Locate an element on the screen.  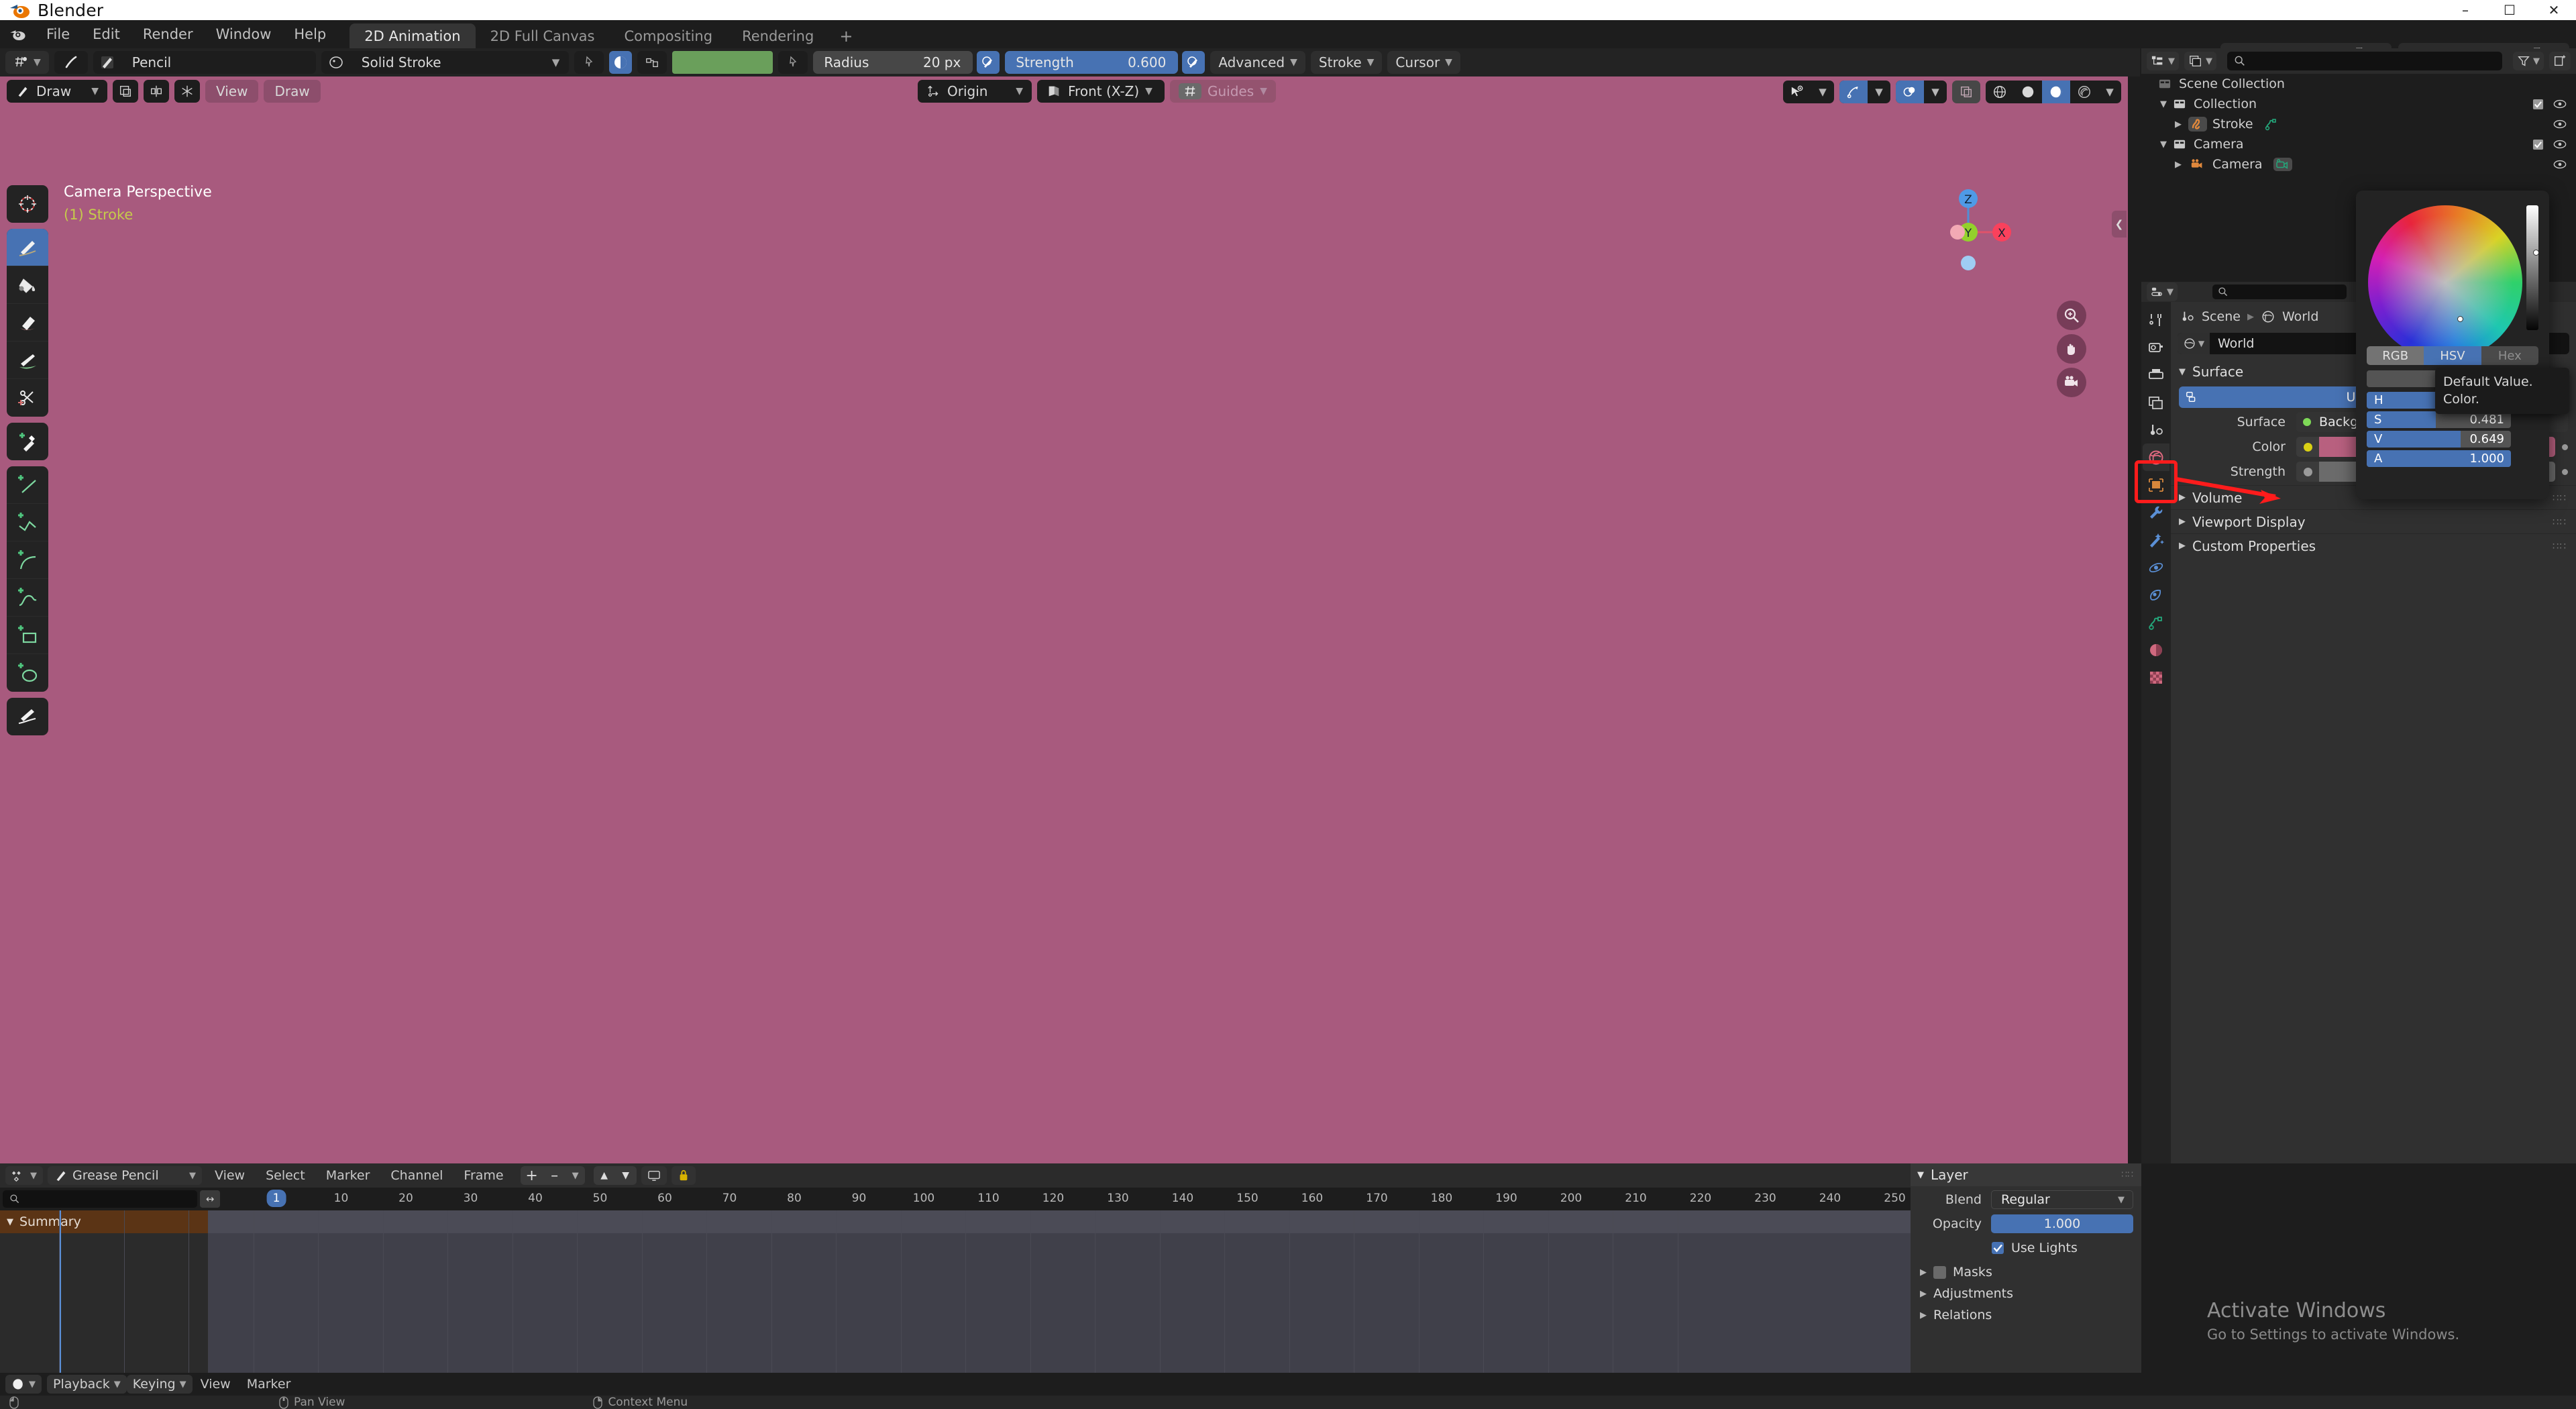
visual-effects-properties-tab is located at coordinates (2156, 540).